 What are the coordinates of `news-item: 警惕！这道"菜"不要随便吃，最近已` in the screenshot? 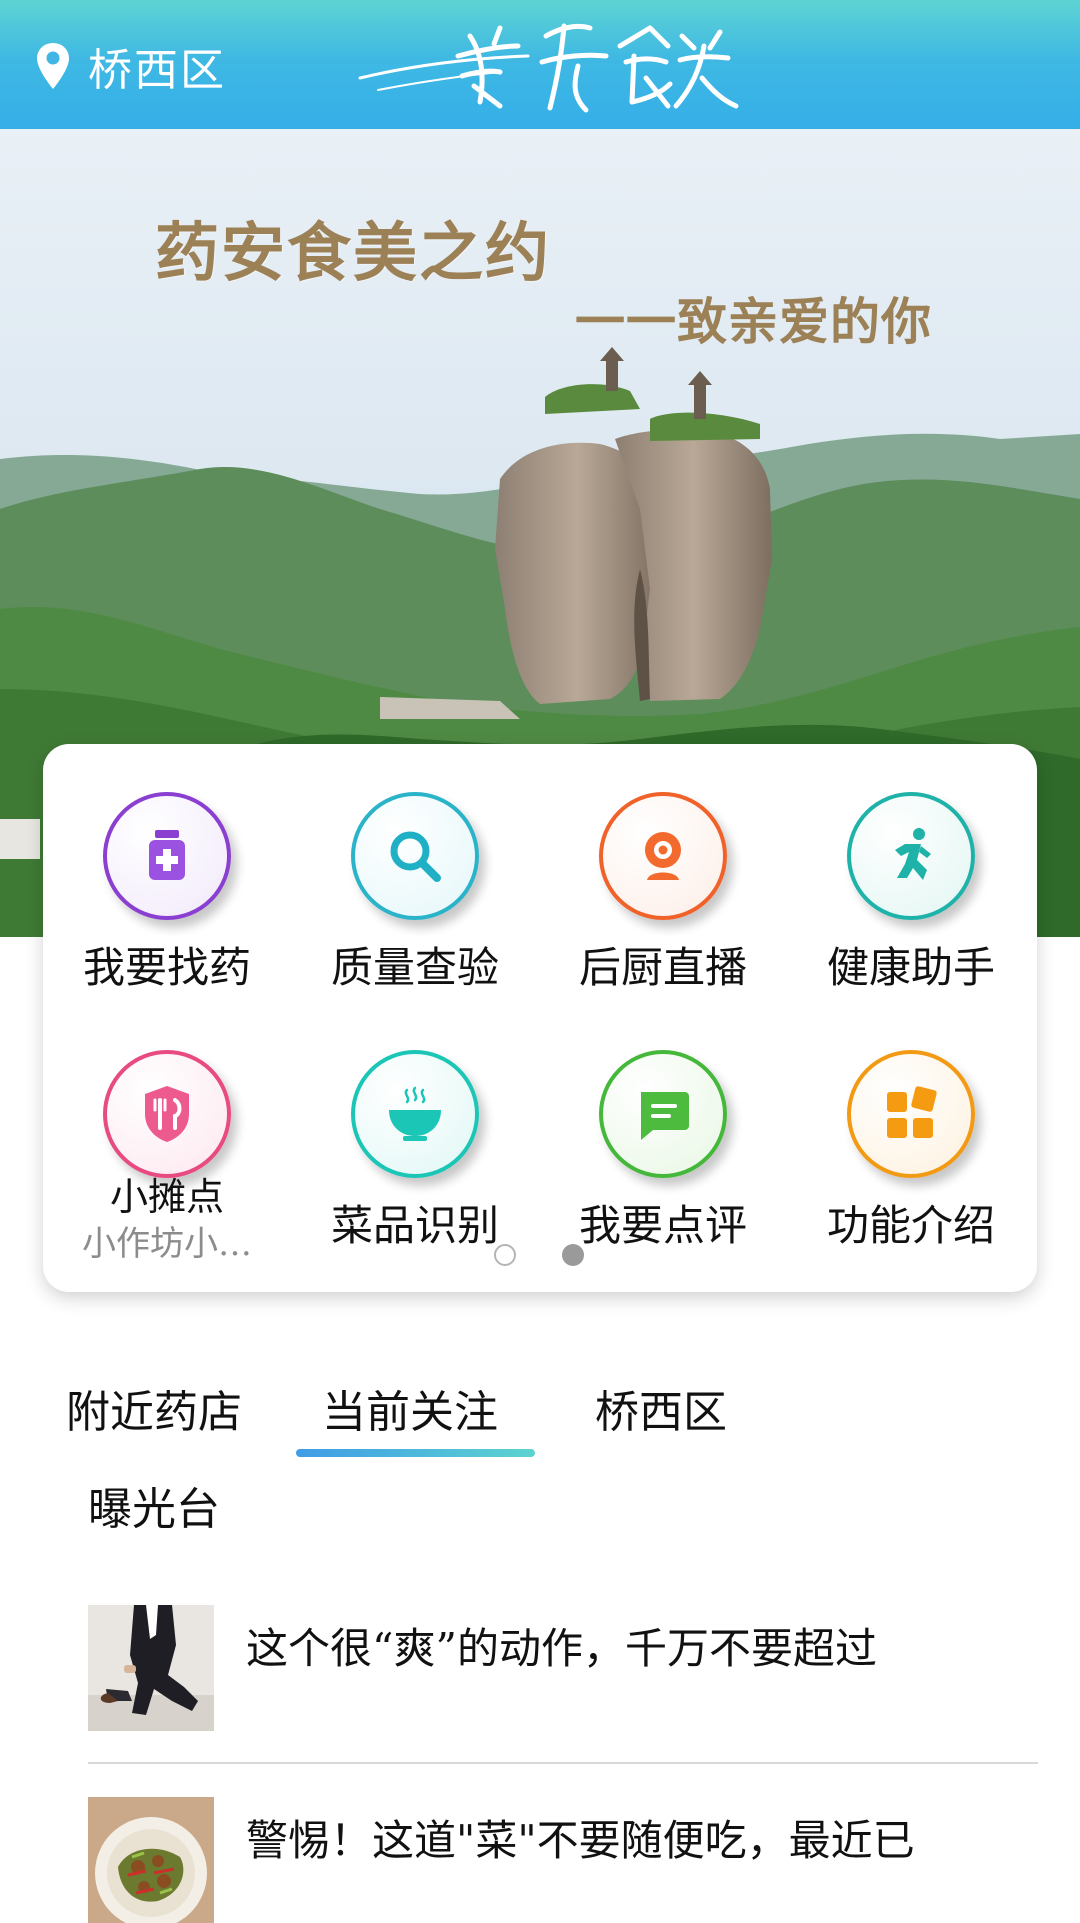 It's located at (563, 1860).